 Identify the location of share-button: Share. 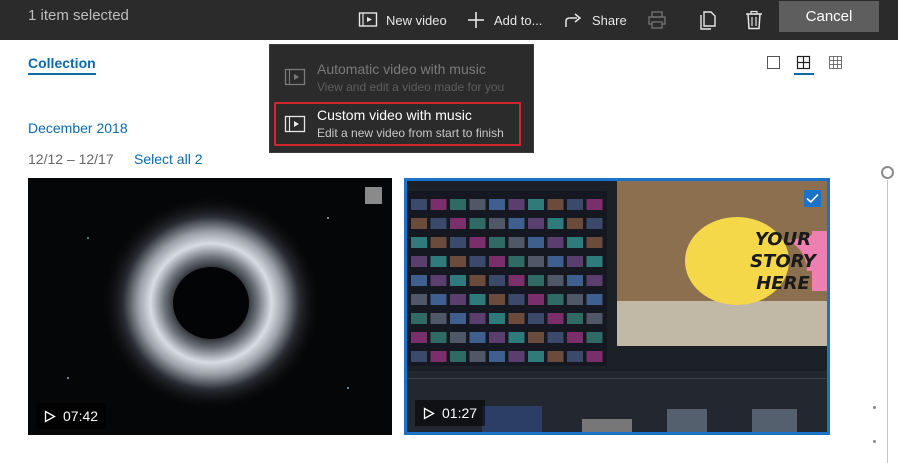
(595, 20).